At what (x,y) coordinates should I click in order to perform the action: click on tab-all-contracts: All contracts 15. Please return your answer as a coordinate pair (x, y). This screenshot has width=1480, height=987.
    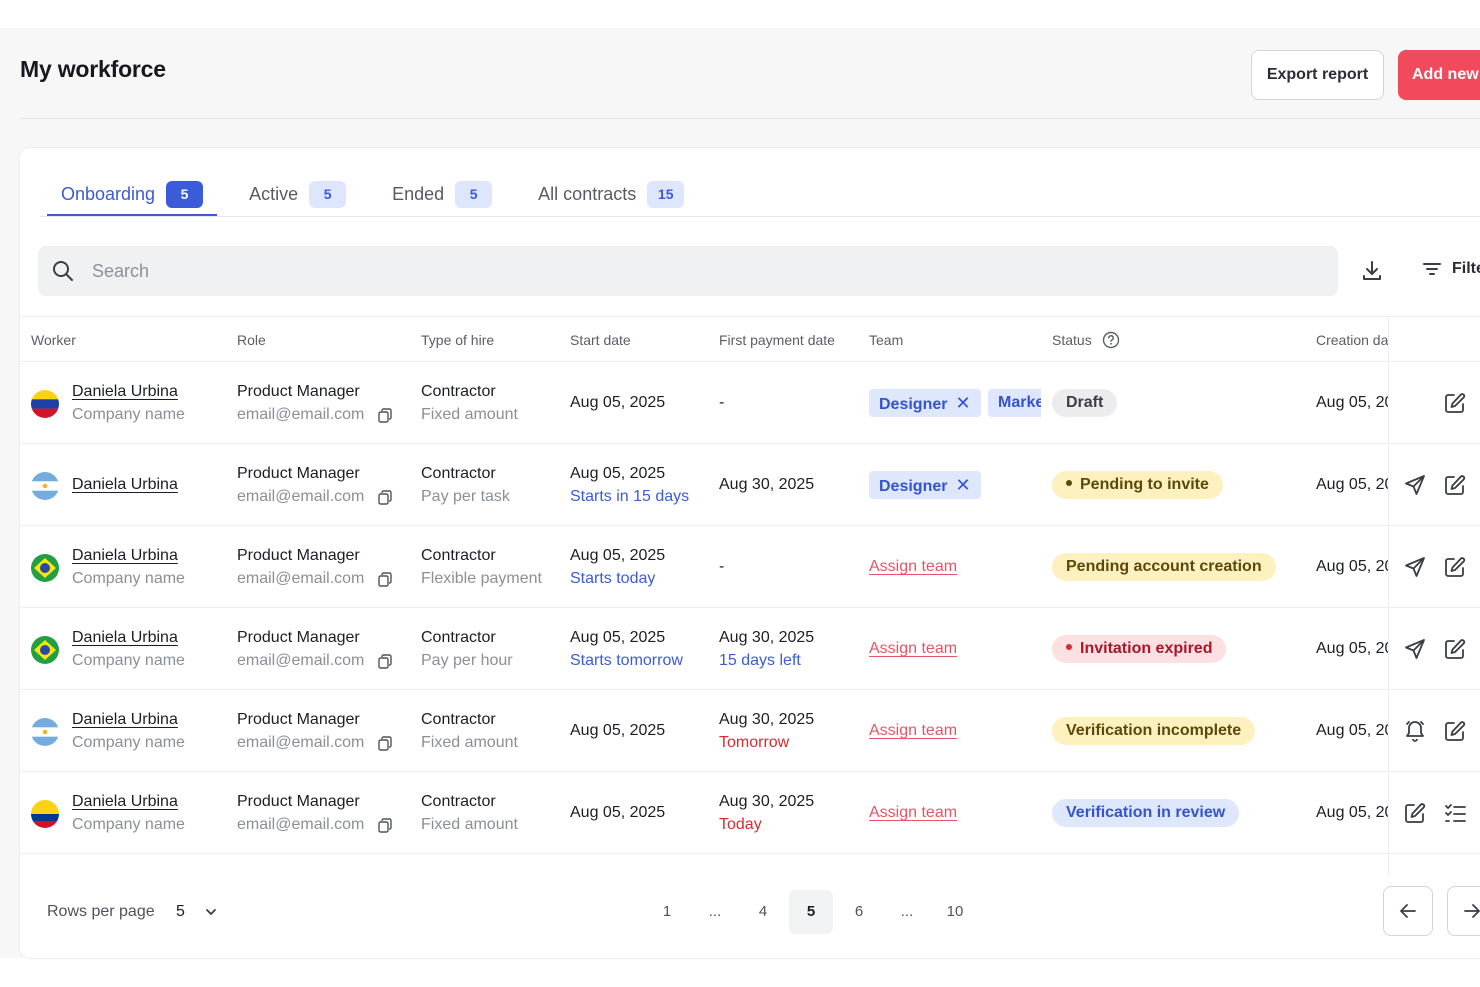
    Looking at the image, I should click on (611, 194).